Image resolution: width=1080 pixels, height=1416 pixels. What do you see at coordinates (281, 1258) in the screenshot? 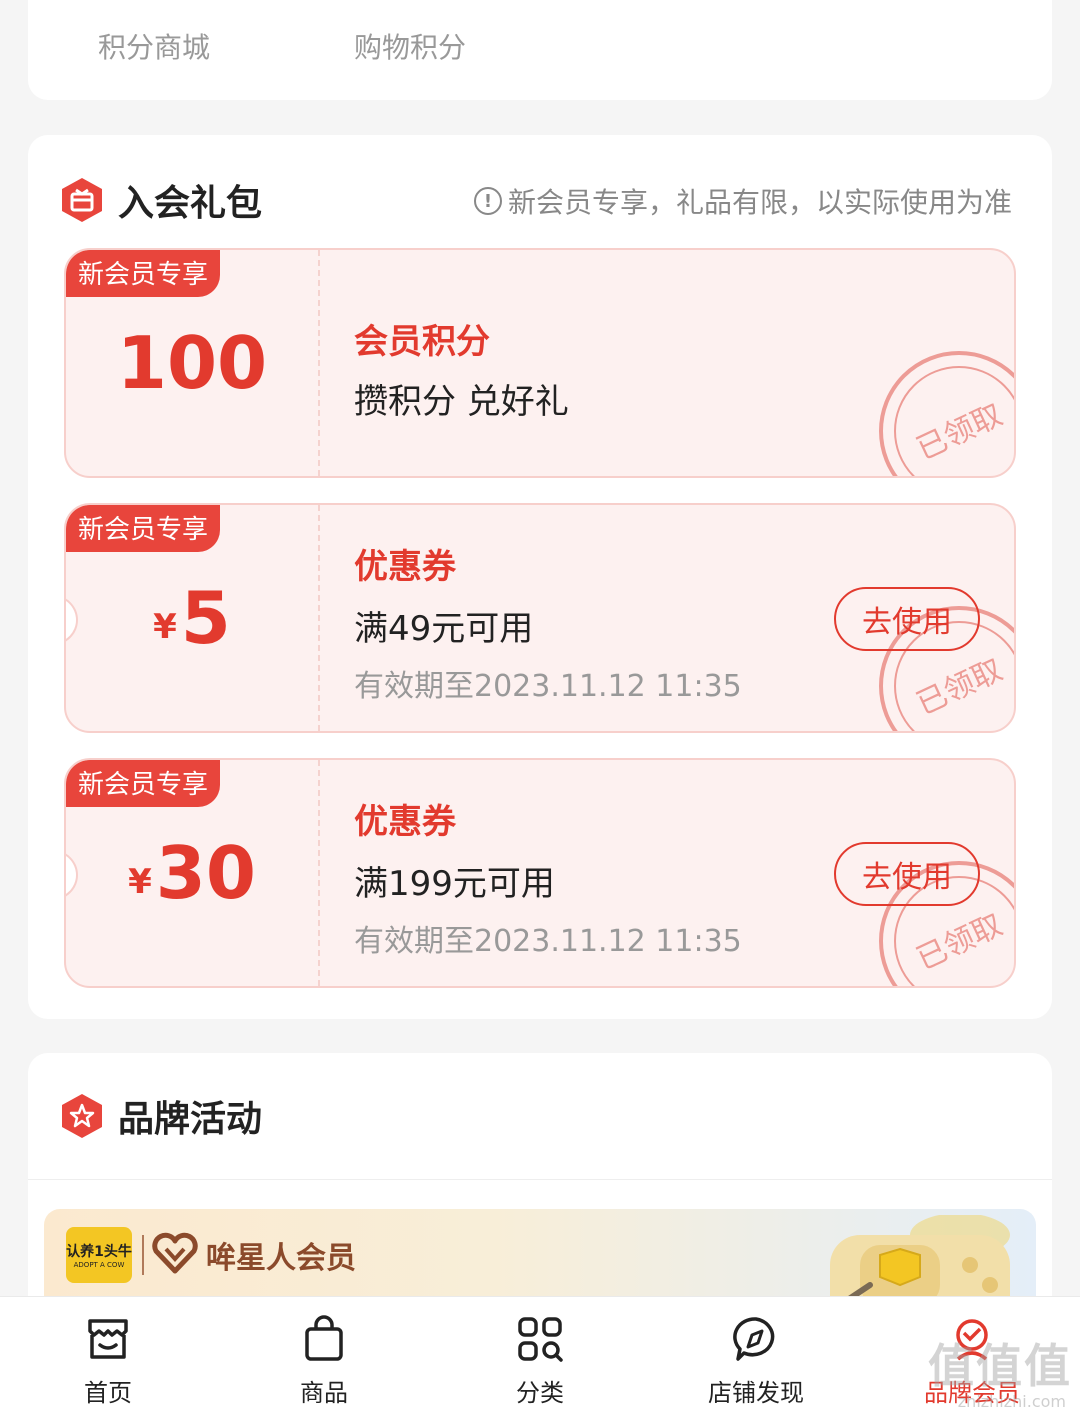
I see `banner-title: 哞星人会员` at bounding box center [281, 1258].